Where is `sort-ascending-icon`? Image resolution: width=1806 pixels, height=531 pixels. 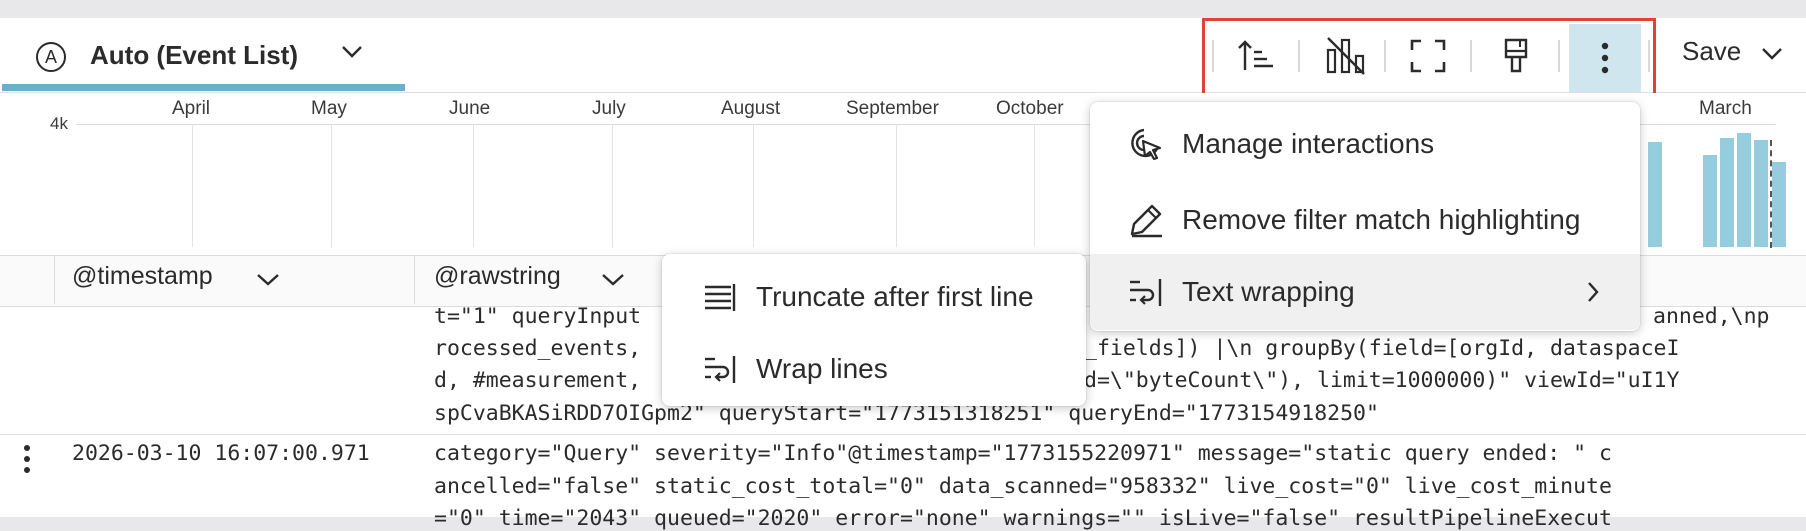
sort-ascending-icon is located at coordinates (1255, 55).